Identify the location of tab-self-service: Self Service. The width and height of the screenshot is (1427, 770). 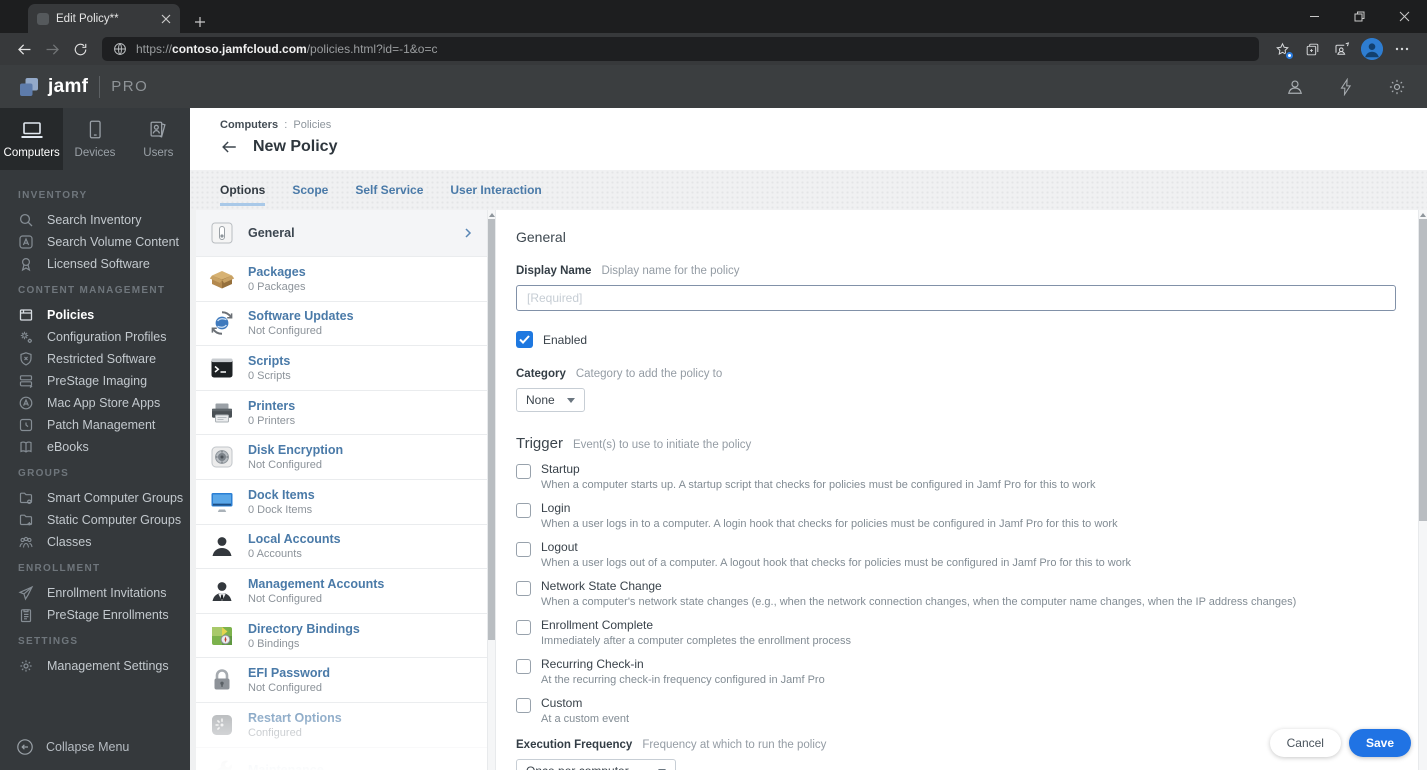
(389, 196).